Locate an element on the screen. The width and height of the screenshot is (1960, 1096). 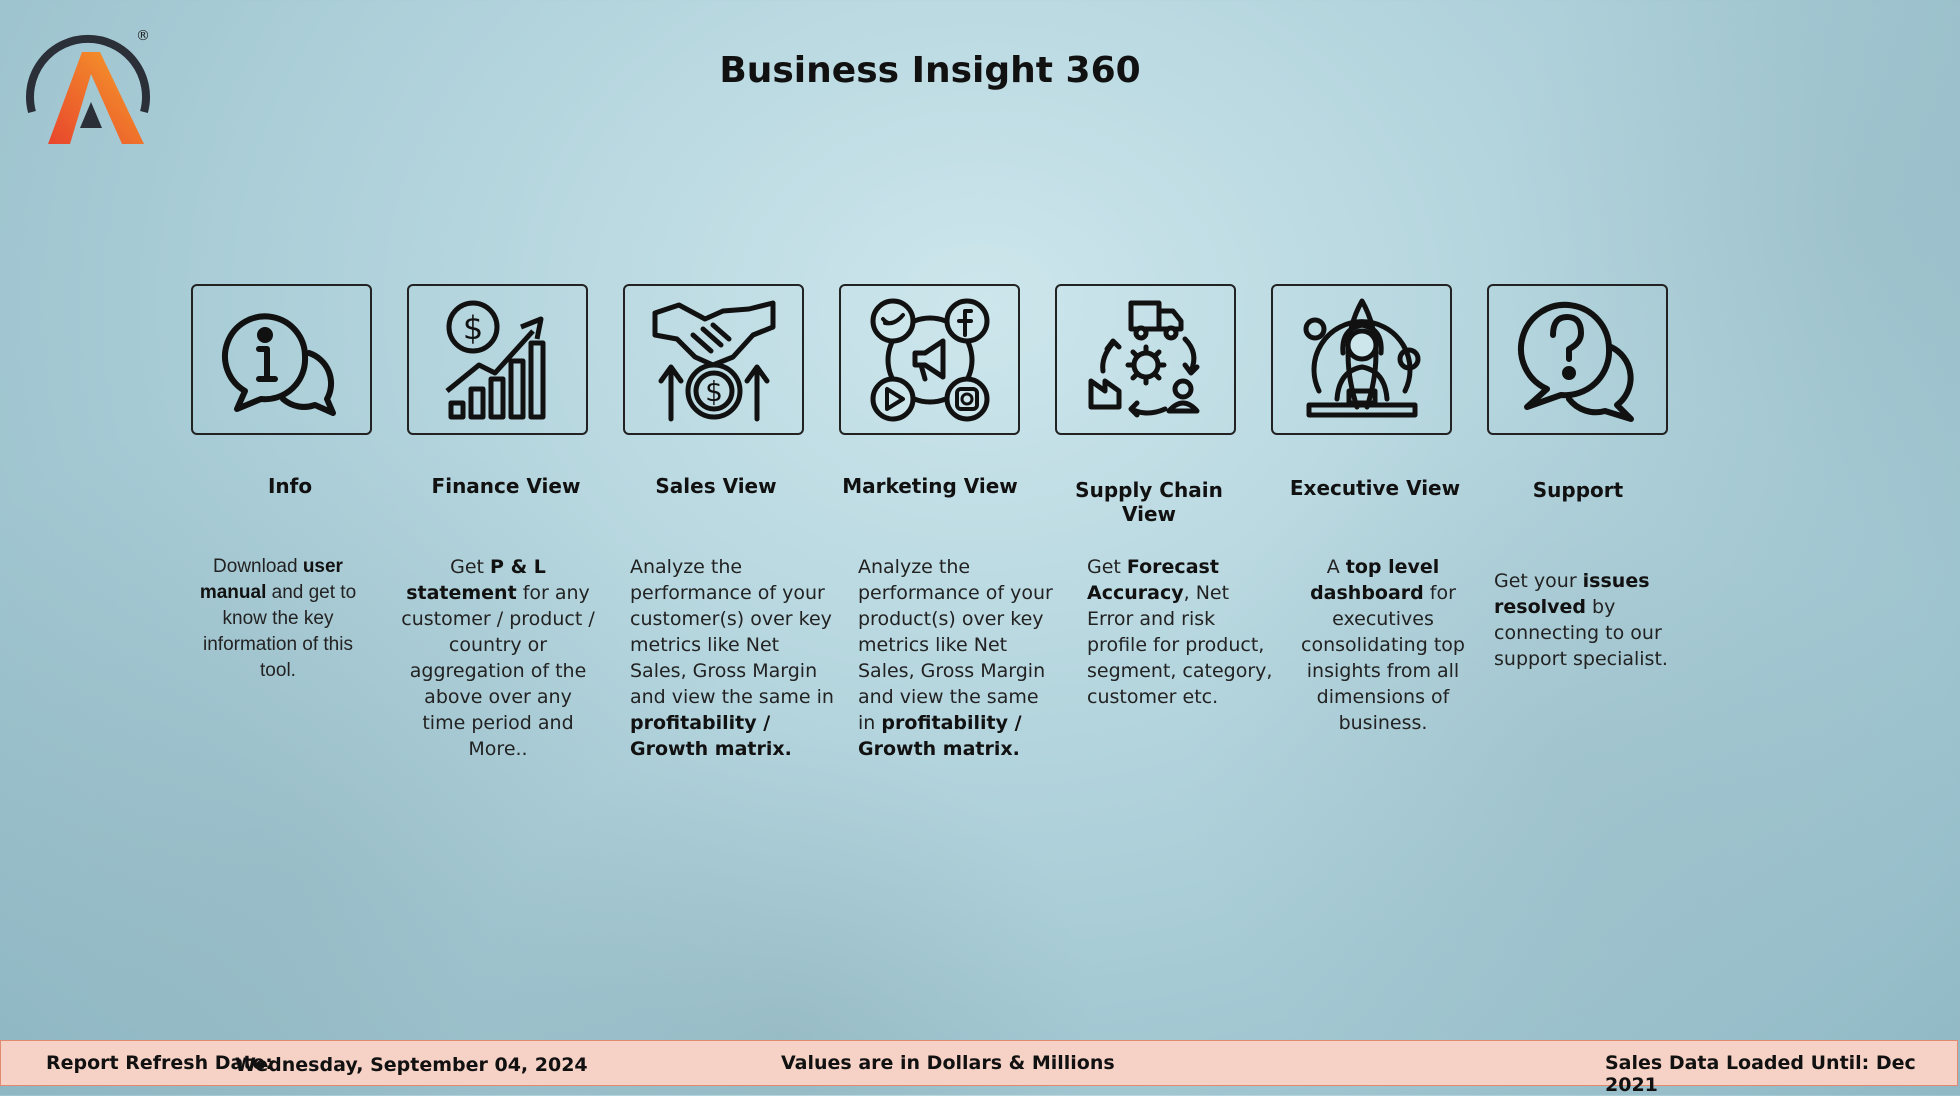
tile-sales-view: $ is located at coordinates (713, 359).